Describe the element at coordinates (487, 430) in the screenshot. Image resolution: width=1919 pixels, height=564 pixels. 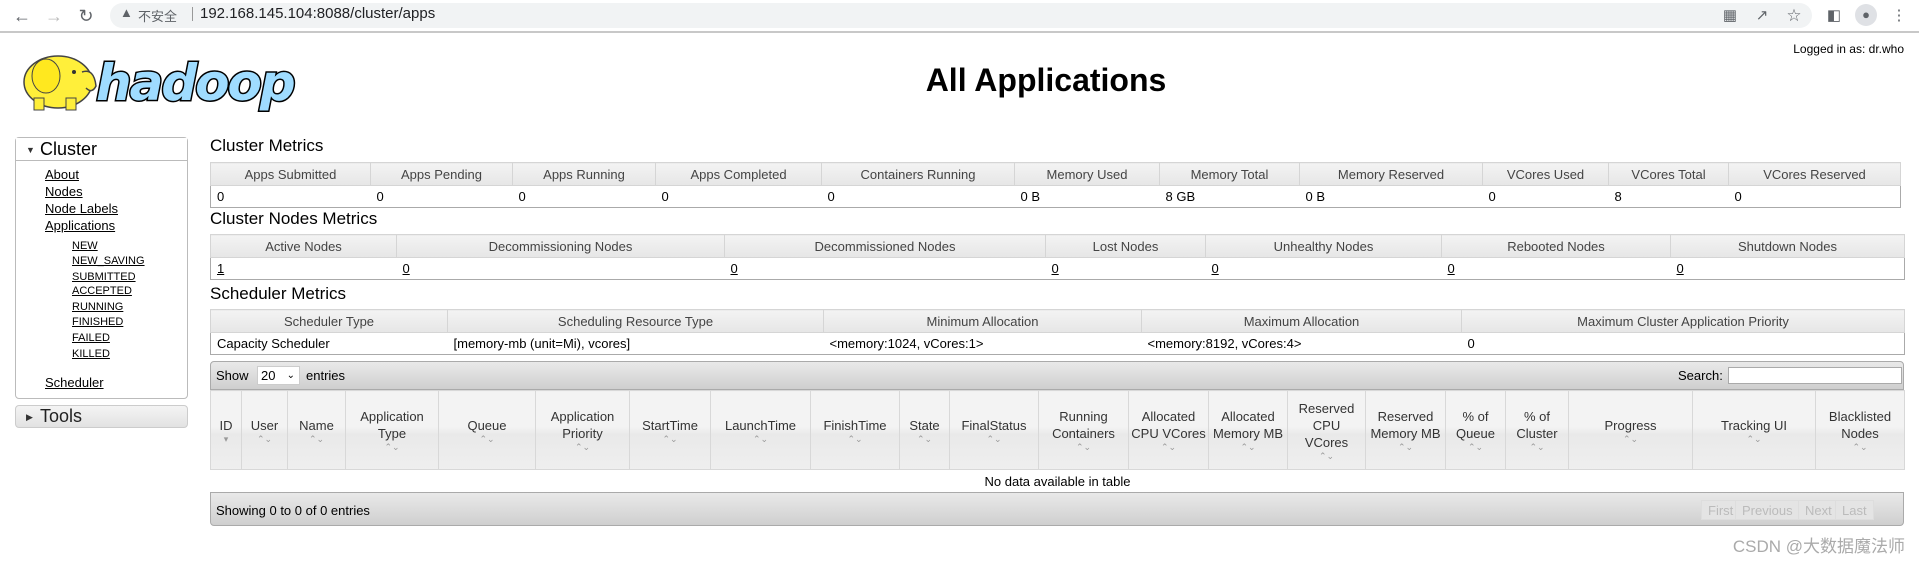
I see `column-header-sortable: Queue ⌃⌄` at that location.